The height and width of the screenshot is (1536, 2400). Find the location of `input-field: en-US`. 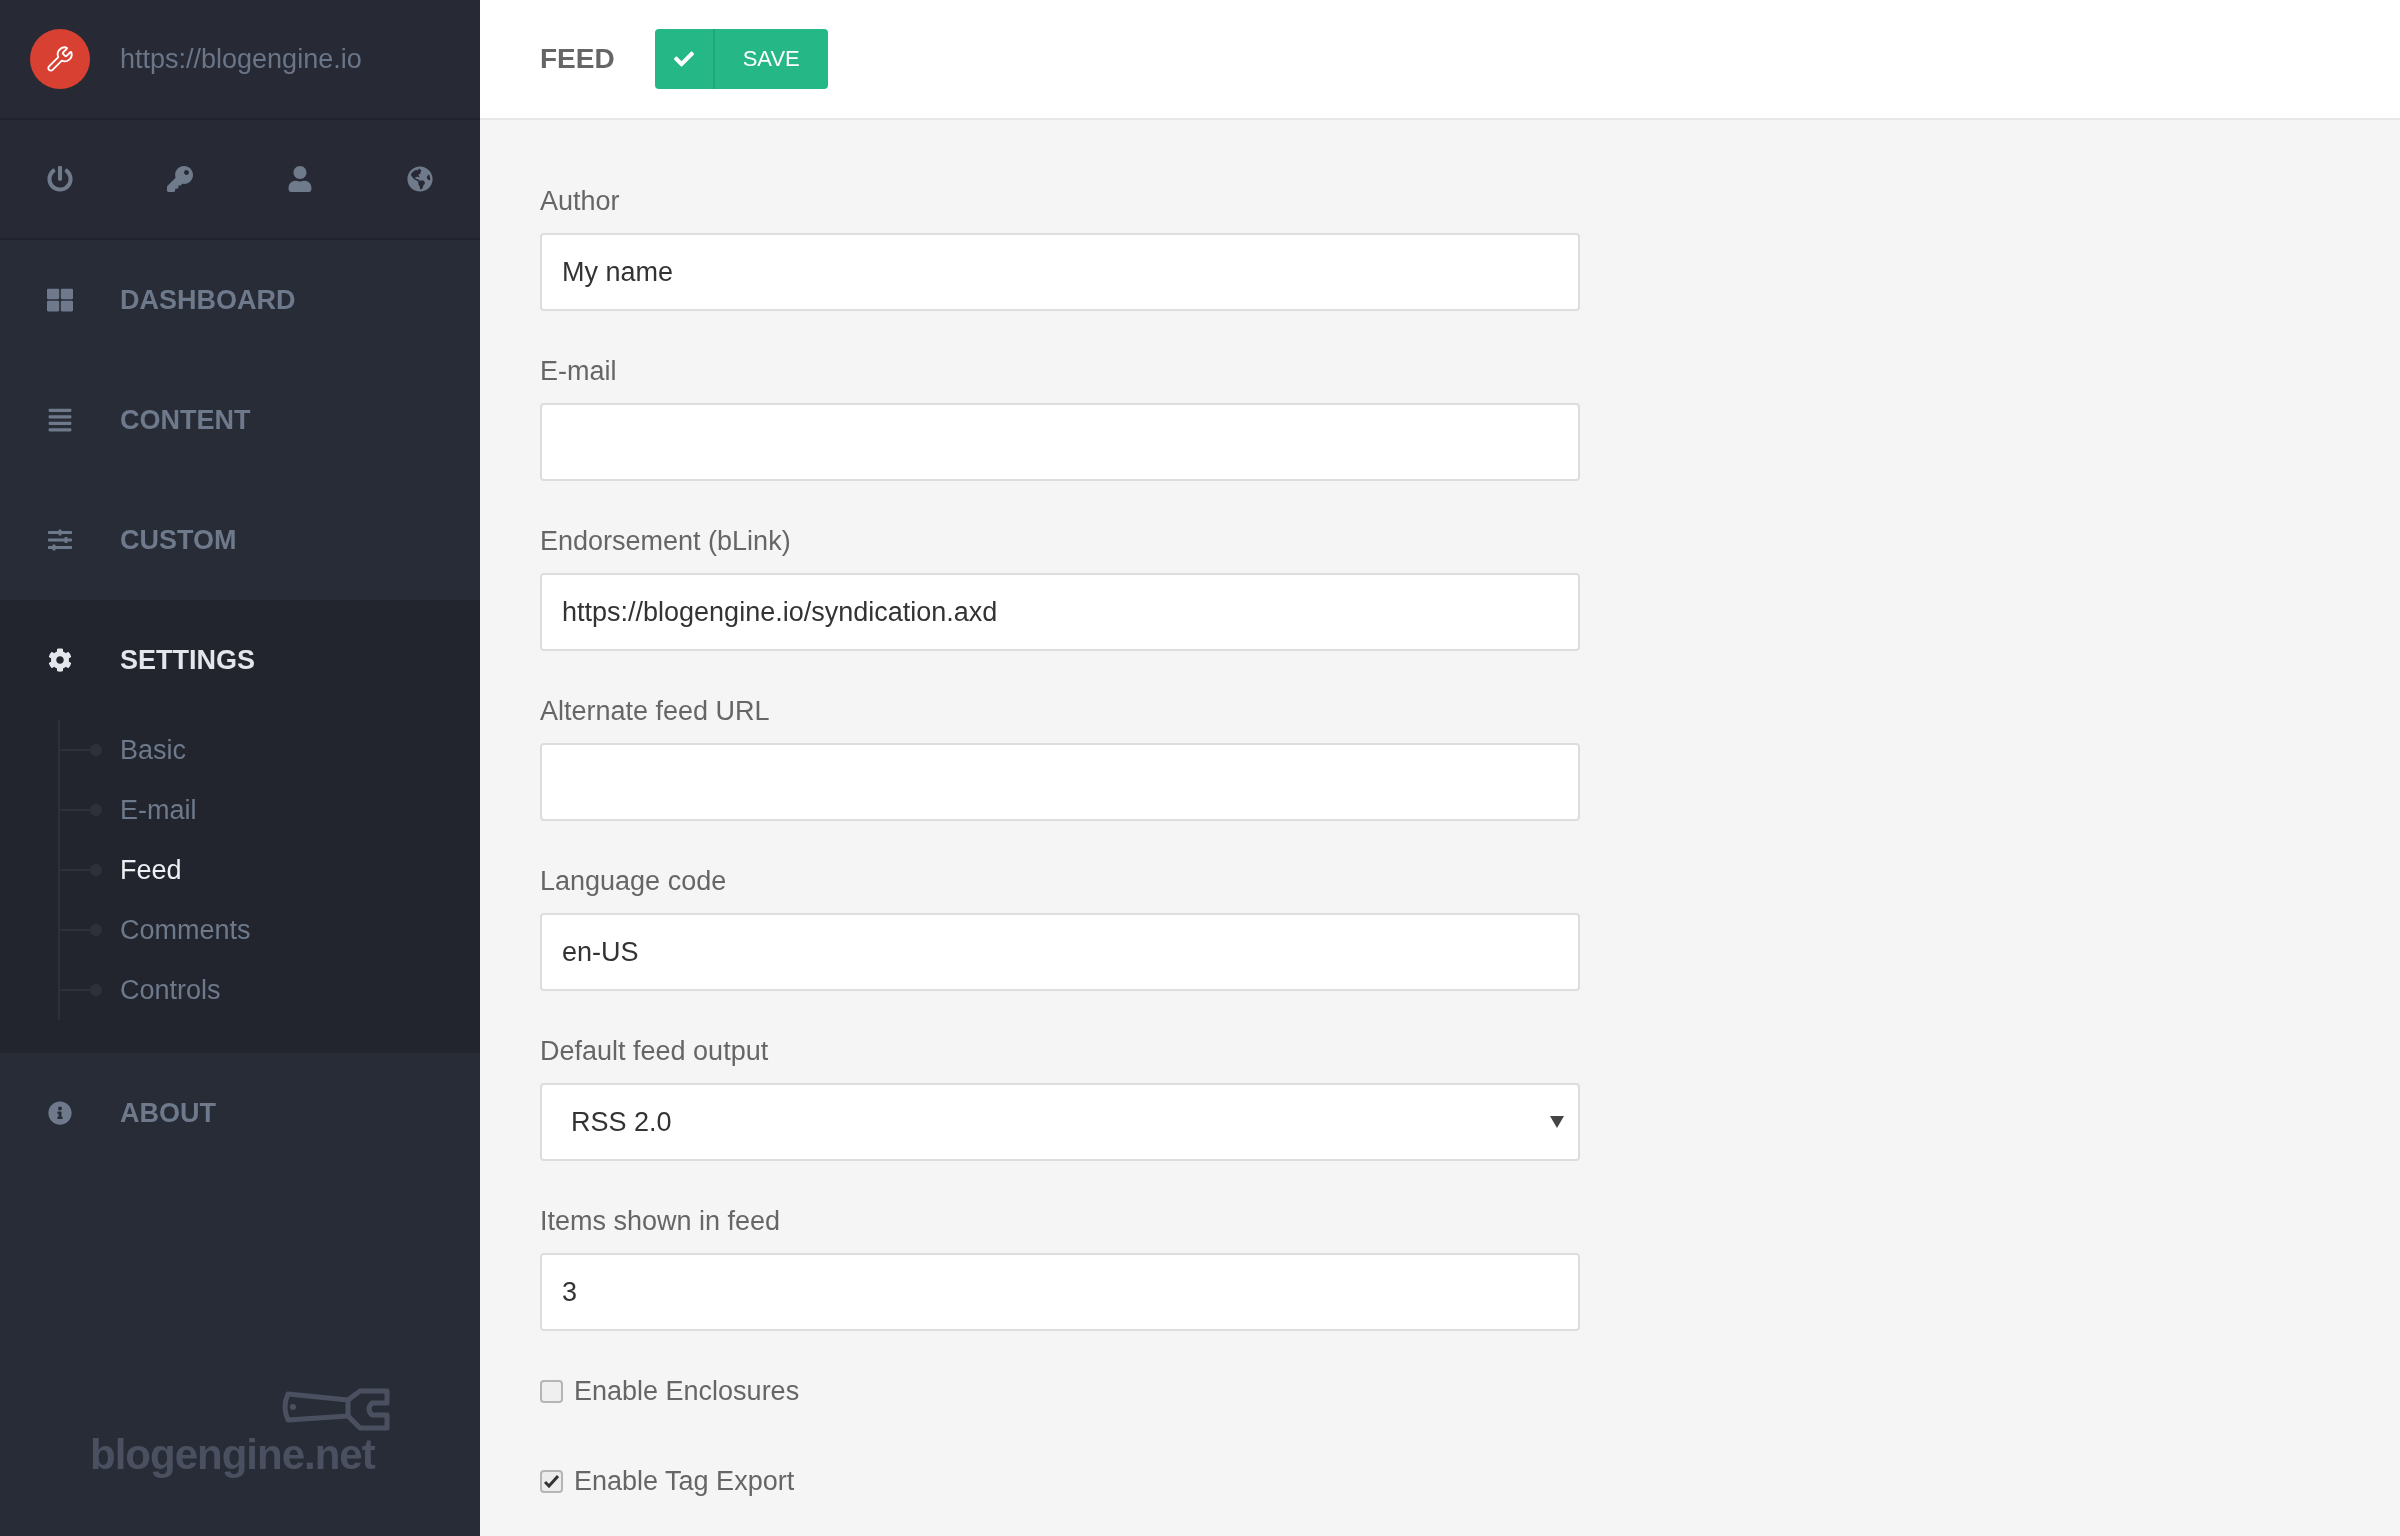

input-field: en-US is located at coordinates (1060, 952).